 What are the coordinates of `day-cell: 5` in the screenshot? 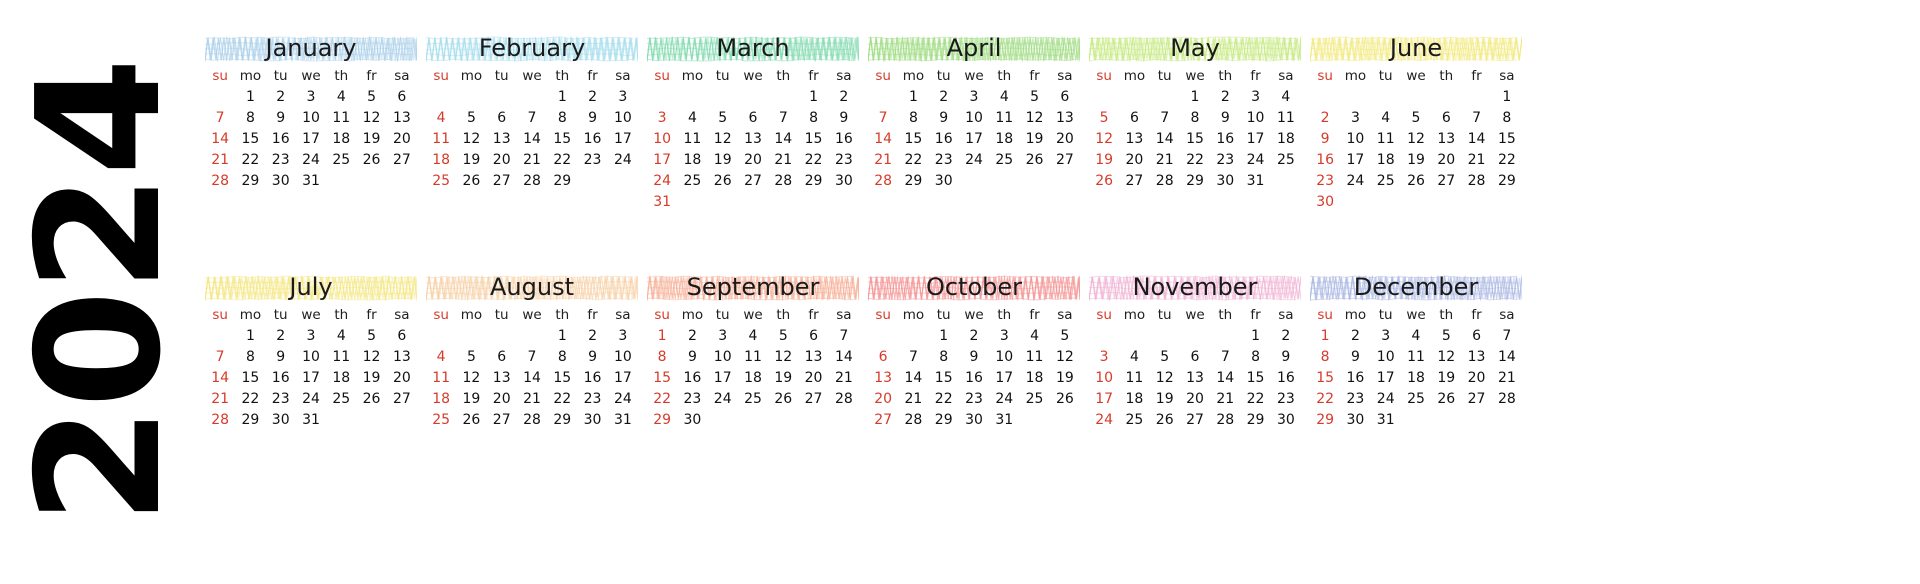 It's located at (1446, 336).